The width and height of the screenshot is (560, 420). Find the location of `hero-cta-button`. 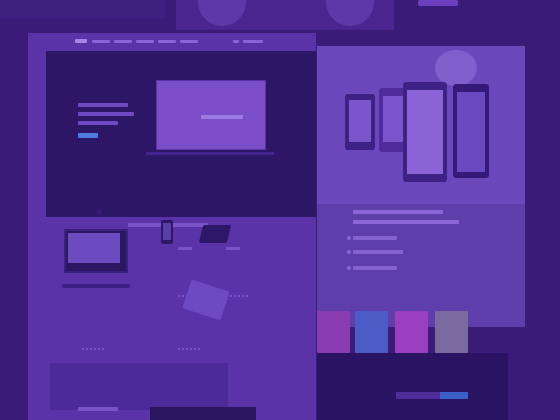

hero-cta-button is located at coordinates (88, 135).